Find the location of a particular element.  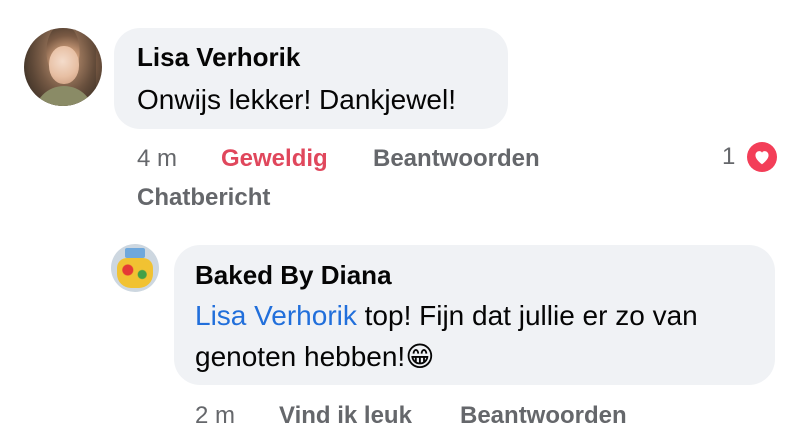

reply-author: Baked By Diana is located at coordinates (293, 275).